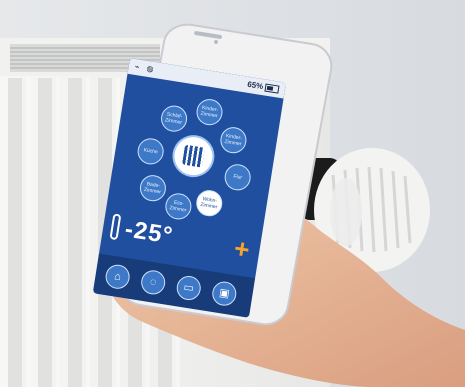 Image resolution: width=465 pixels, height=387 pixels. Describe the element at coordinates (149, 232) in the screenshot. I see `temperature-value: -25°` at that location.